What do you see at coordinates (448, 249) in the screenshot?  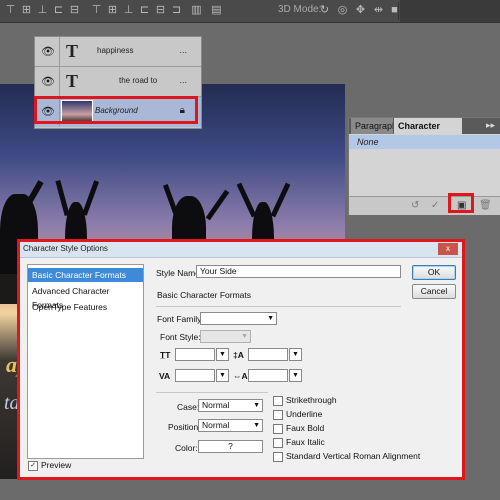 I see `close-button: x` at bounding box center [448, 249].